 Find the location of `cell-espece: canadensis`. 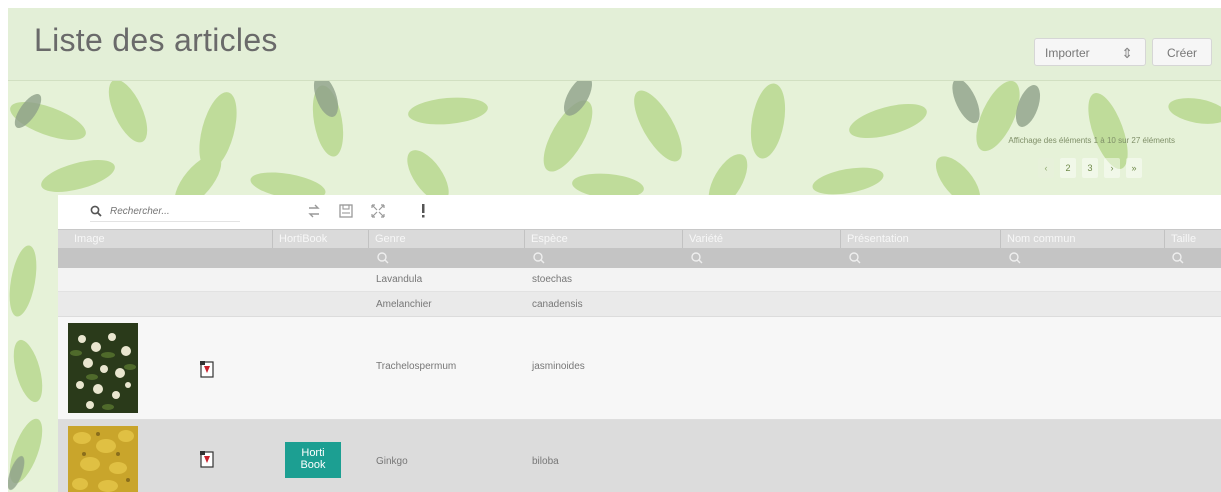

cell-espece: canadensis is located at coordinates (557, 304).